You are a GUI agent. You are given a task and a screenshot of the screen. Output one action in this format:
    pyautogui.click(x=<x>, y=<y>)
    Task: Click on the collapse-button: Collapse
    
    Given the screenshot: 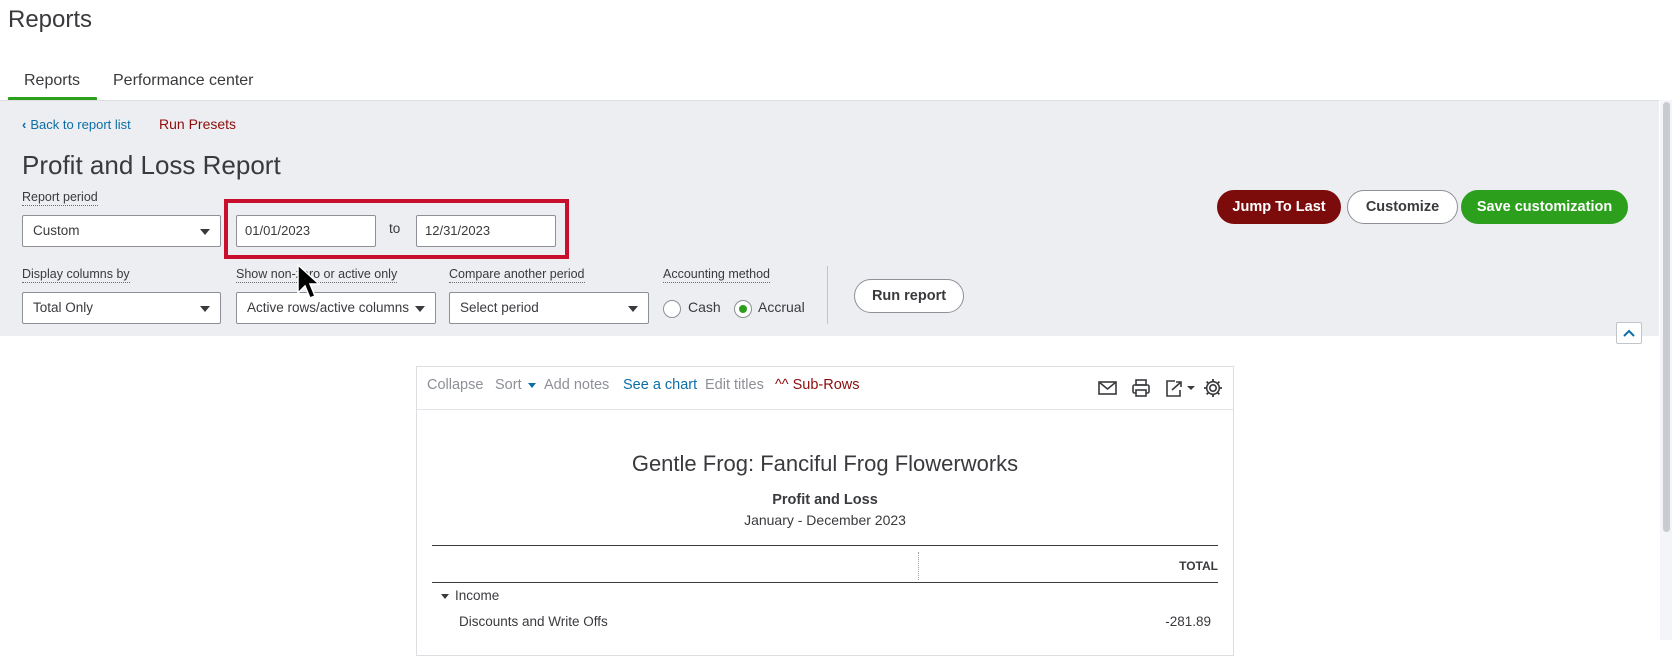 What is the action you would take?
    pyautogui.click(x=455, y=385)
    